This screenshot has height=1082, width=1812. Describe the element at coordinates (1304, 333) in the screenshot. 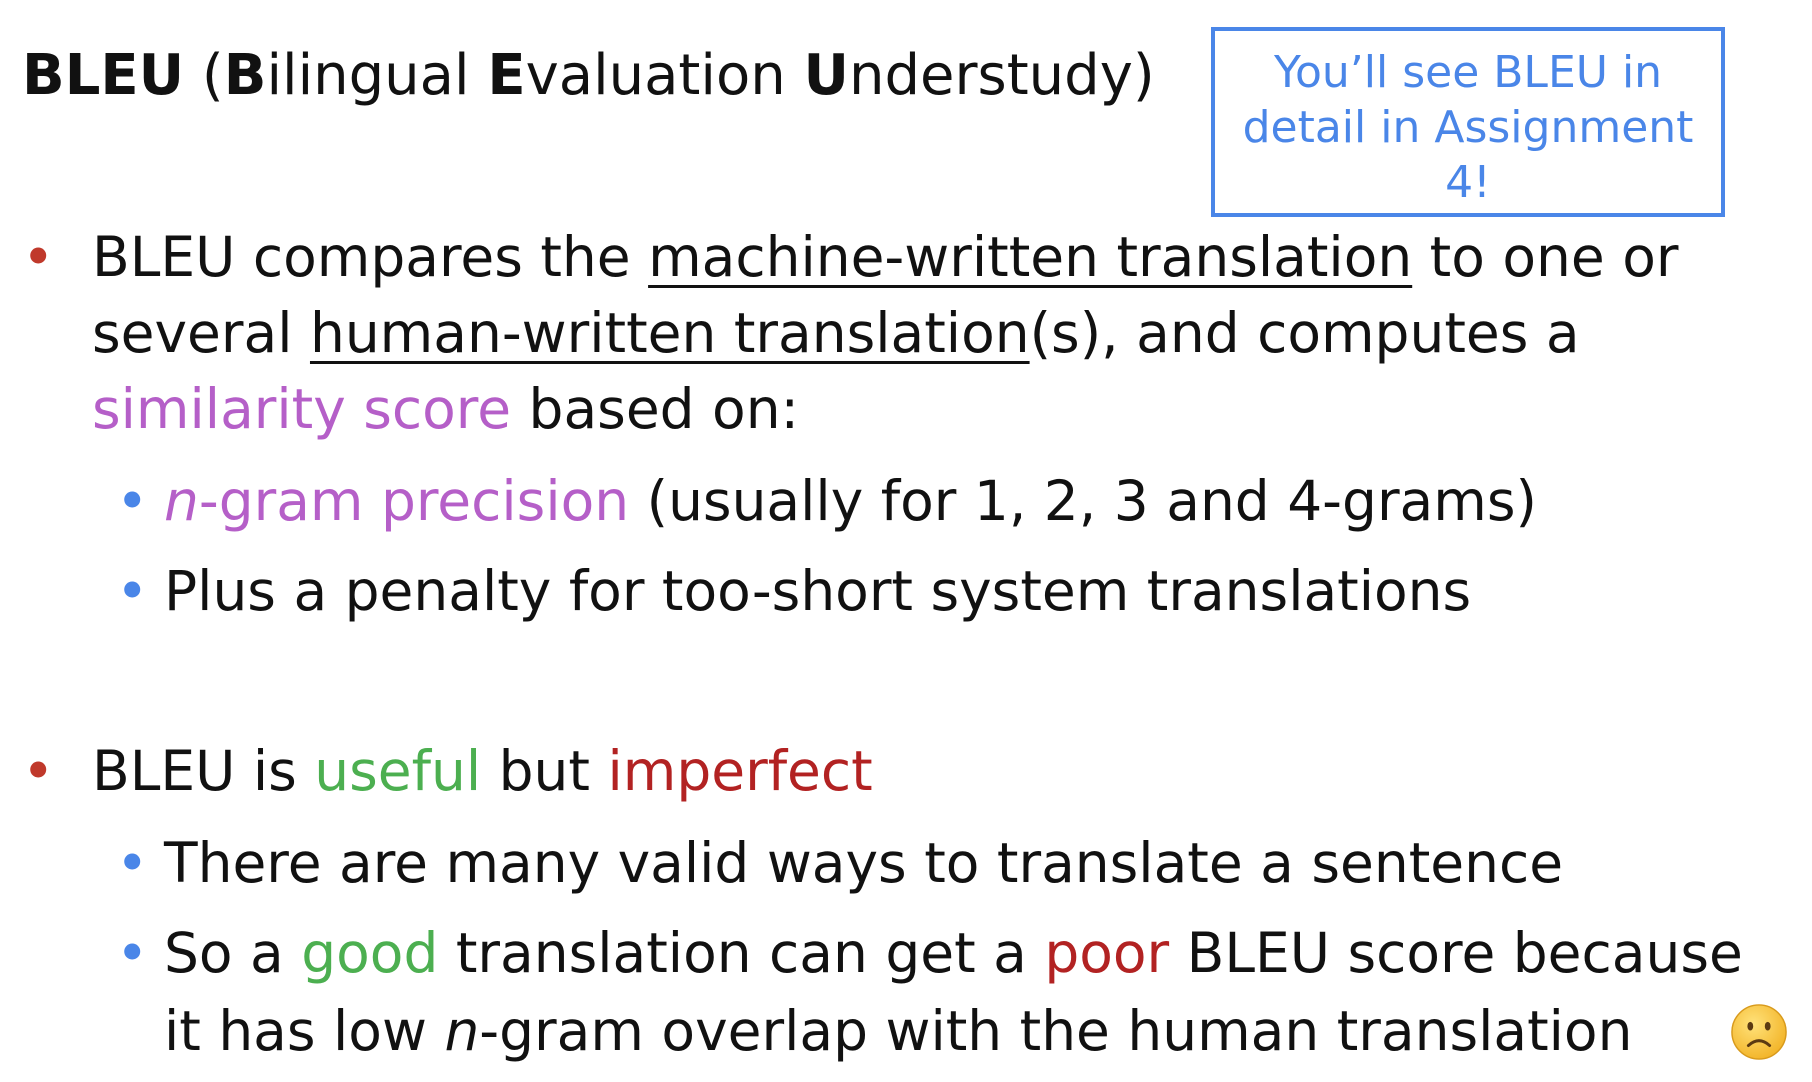

I see `text-segment: (s), and computes a` at that location.